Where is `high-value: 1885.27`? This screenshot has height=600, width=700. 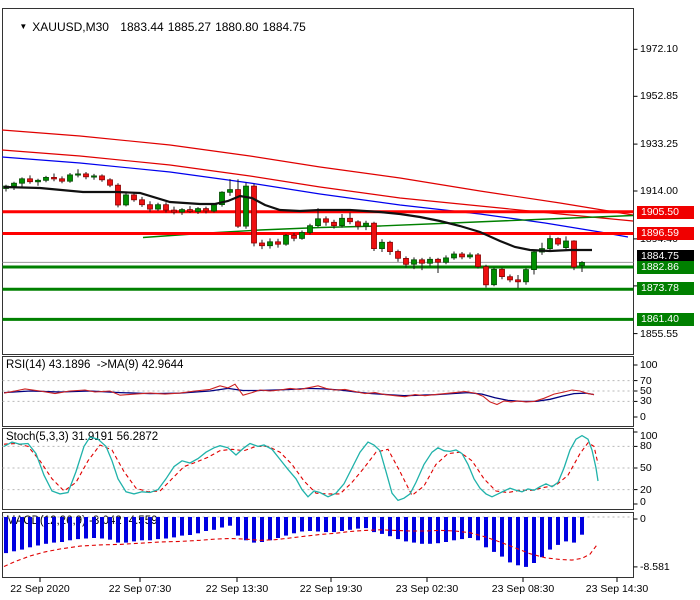
high-value: 1885.27 is located at coordinates (189, 27).